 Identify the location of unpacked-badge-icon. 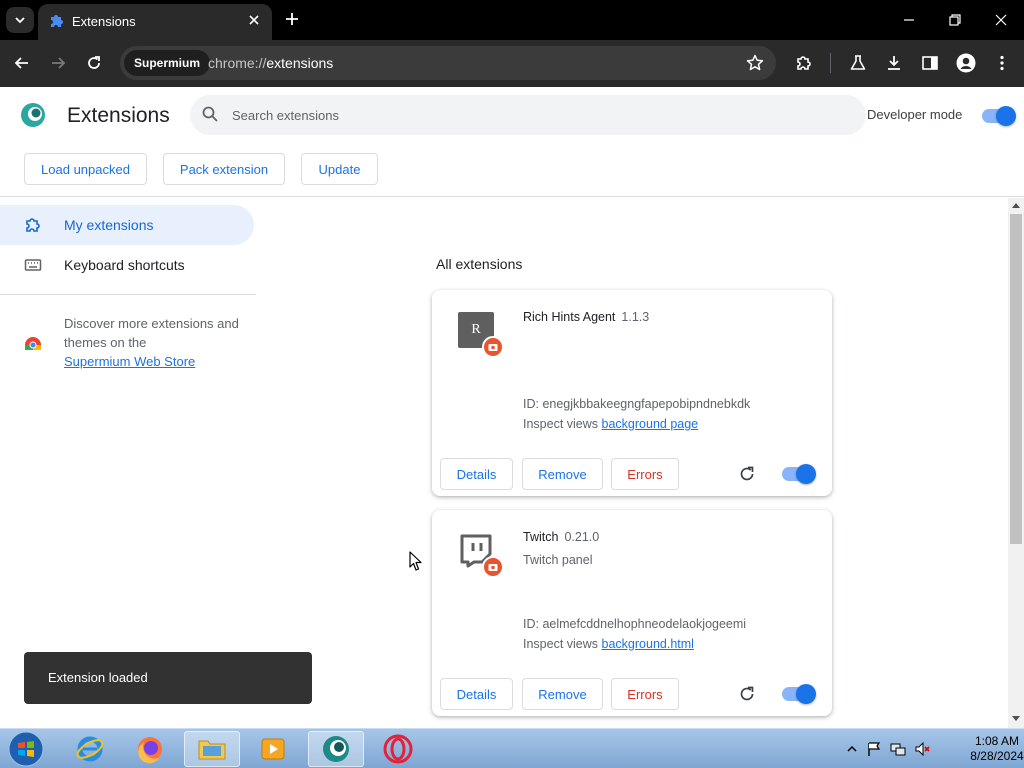
(493, 567).